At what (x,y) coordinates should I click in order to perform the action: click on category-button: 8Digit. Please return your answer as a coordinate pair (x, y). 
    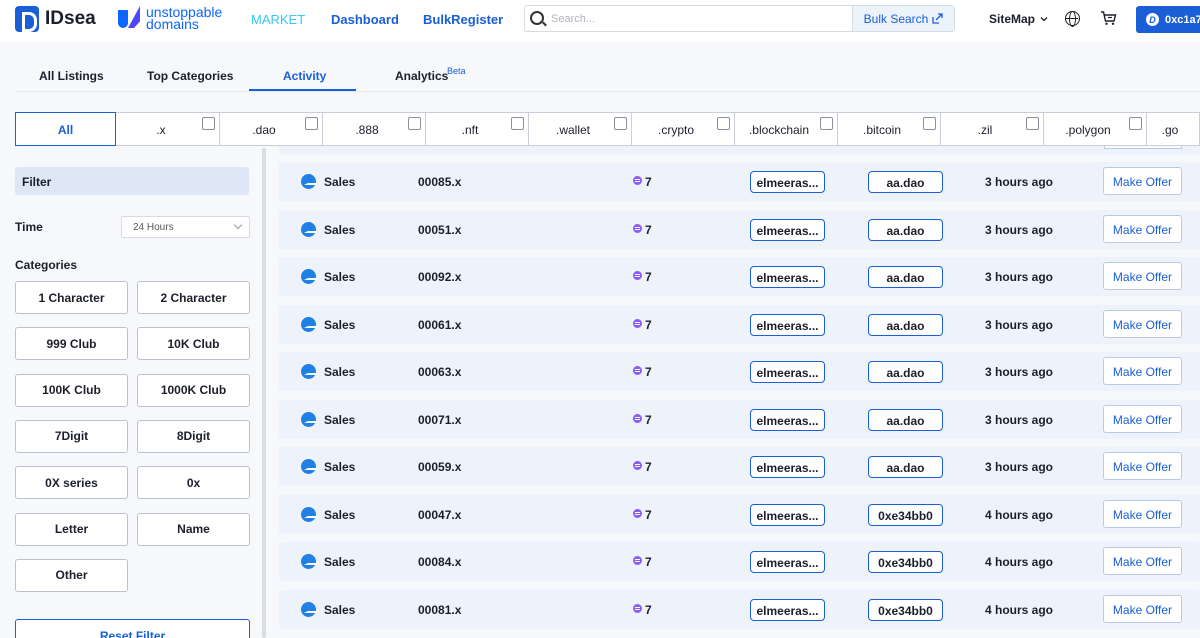
    Looking at the image, I should click on (193, 436).